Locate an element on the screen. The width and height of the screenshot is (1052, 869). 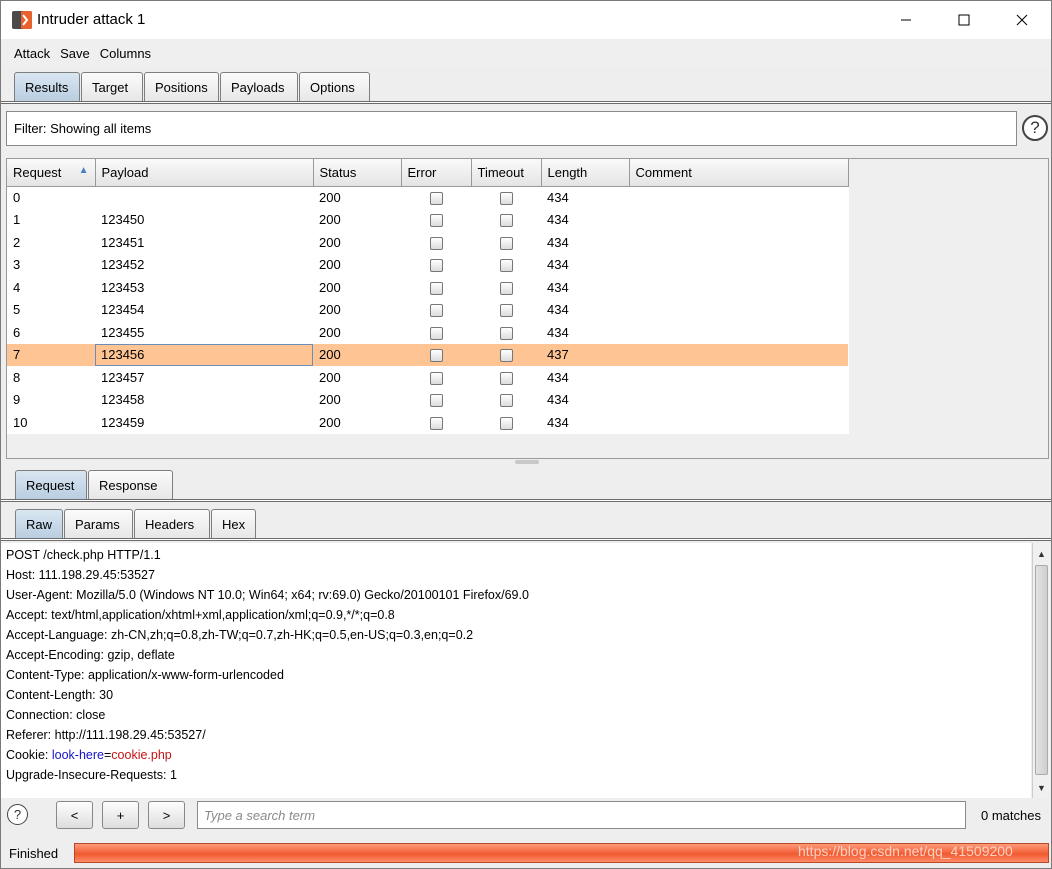
menu-save: Save is located at coordinates (75, 53).